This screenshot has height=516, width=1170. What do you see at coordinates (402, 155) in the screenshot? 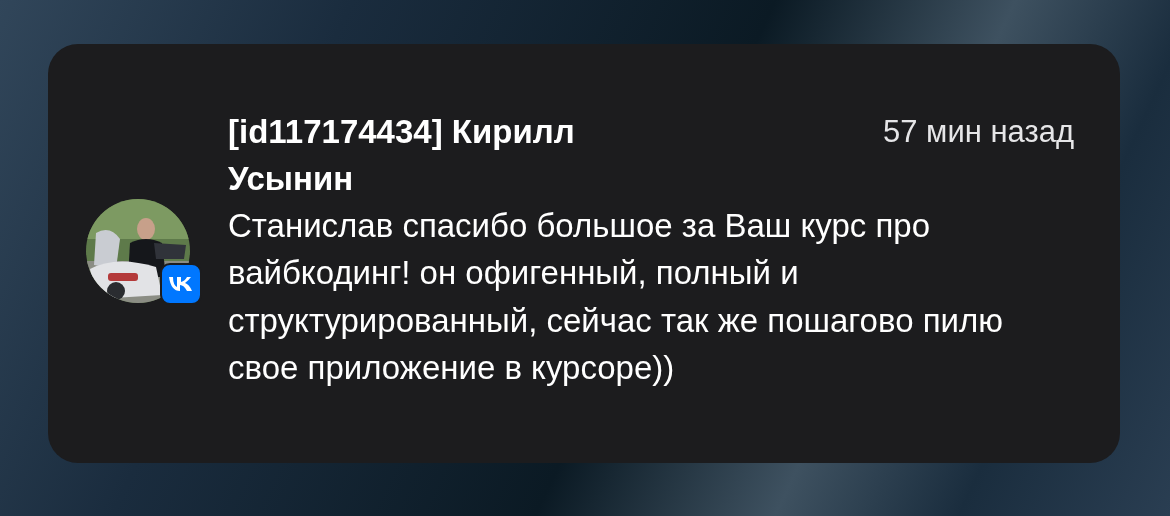
I see `sender-name: [id117174434] Кирилл Усынин` at bounding box center [402, 155].